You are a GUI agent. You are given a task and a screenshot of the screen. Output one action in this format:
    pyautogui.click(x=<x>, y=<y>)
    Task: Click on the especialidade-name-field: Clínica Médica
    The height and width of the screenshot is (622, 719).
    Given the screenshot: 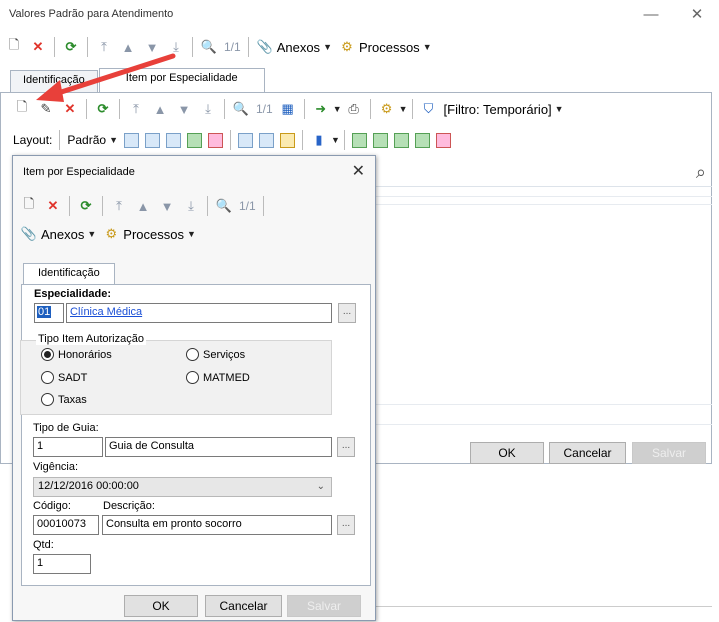 What is the action you would take?
    pyautogui.click(x=199, y=313)
    